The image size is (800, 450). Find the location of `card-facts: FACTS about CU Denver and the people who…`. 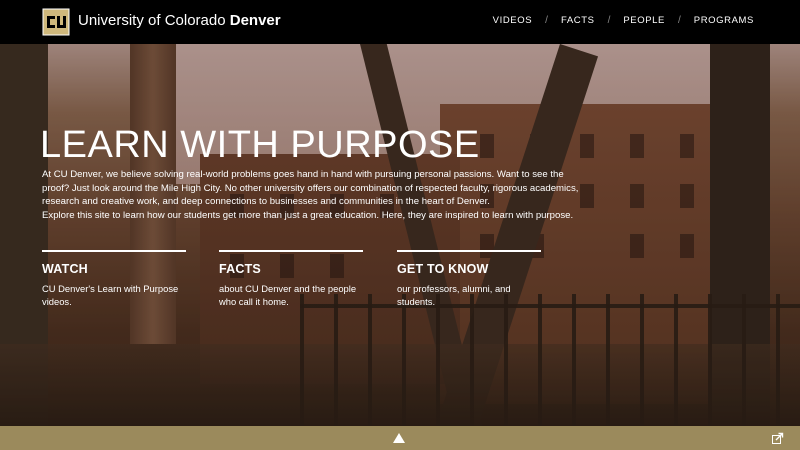

card-facts: FACTS about CU Denver and the people who… is located at coordinates (291, 279).